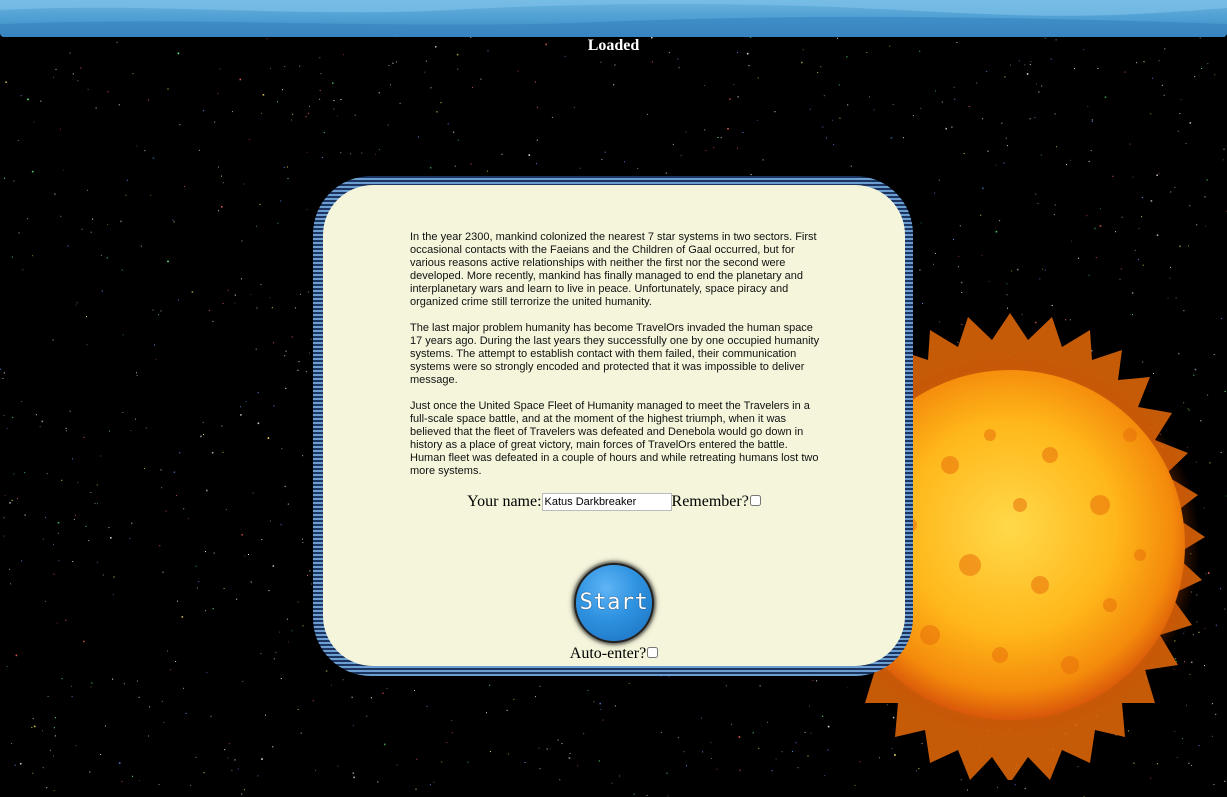  Describe the element at coordinates (606, 502) in the screenshot. I see `name-input` at that location.